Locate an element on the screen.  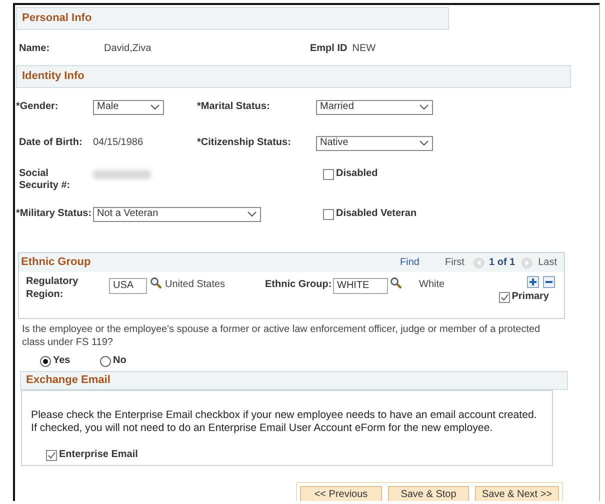
checkbox-label: Primary is located at coordinates (530, 297).